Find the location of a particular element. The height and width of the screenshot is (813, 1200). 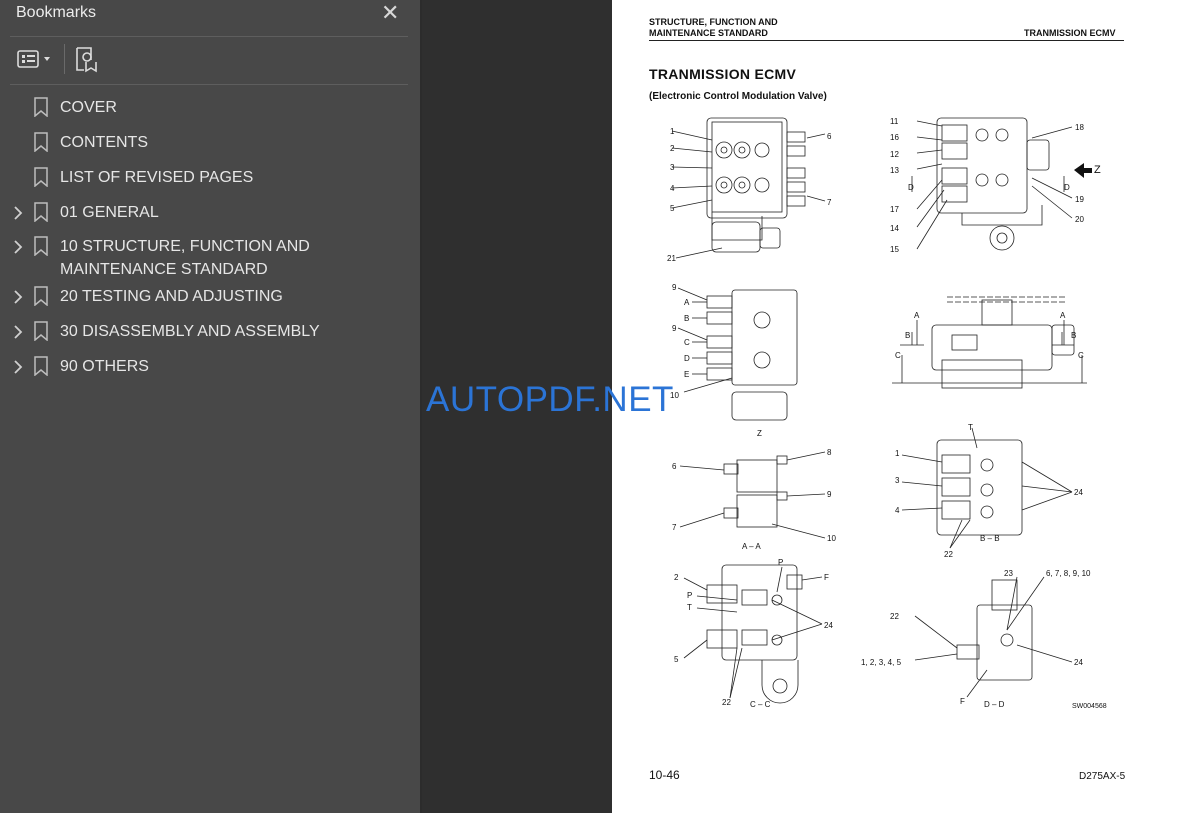

page-number: 10-46 is located at coordinates (664, 775).